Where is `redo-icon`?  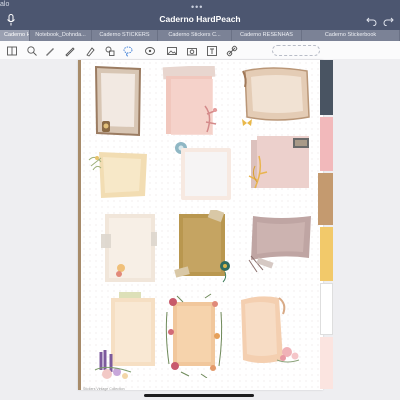 redo-icon is located at coordinates (388, 20).